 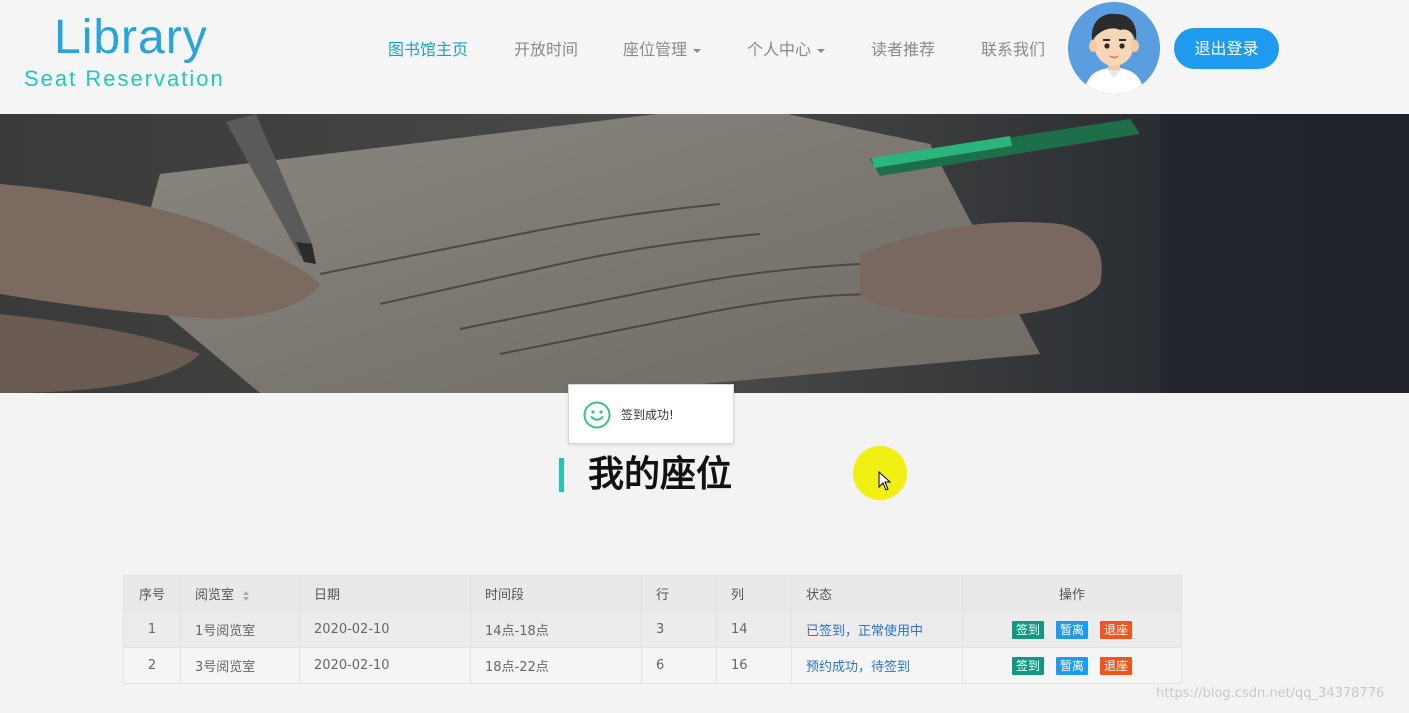 What do you see at coordinates (754, 665) in the screenshot?
I see `cell-col: 16` at bounding box center [754, 665].